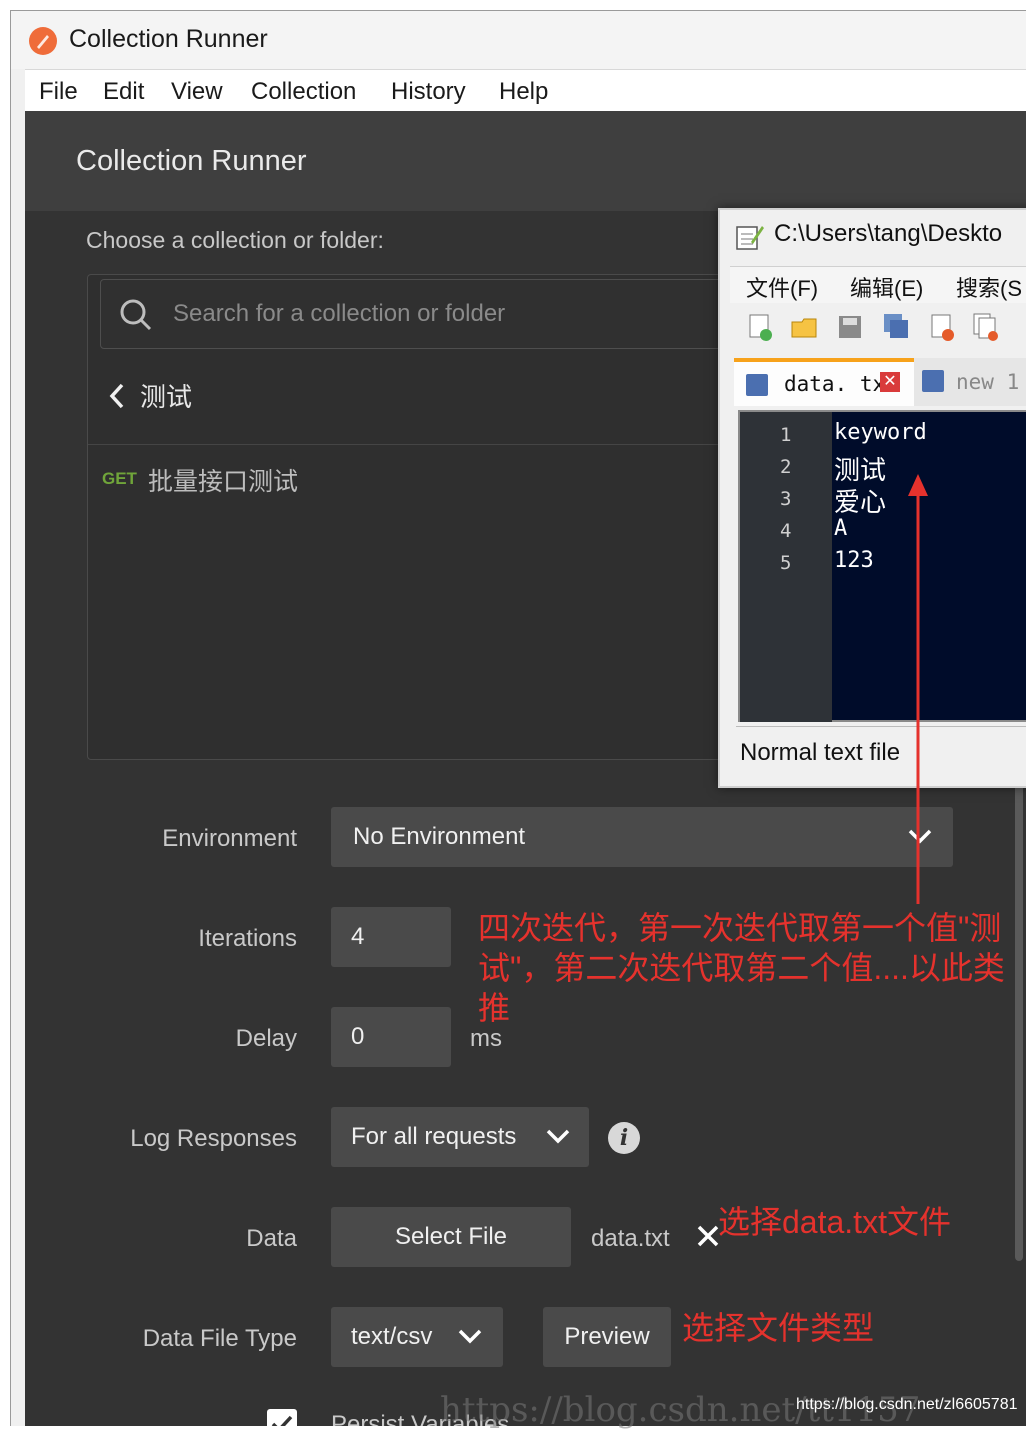 This screenshot has height=1430, width=1026. I want to click on preview-button: Preview, so click(607, 1337).